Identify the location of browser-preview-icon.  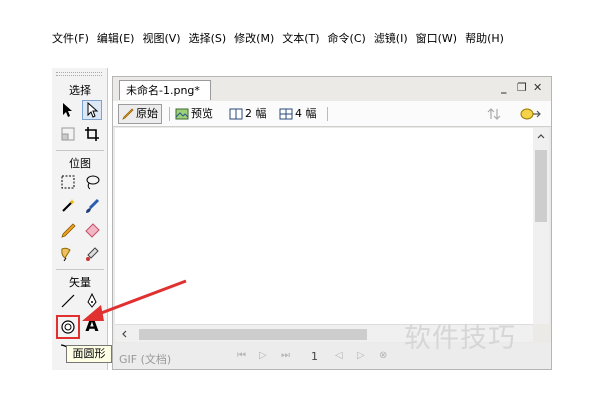
(530, 114).